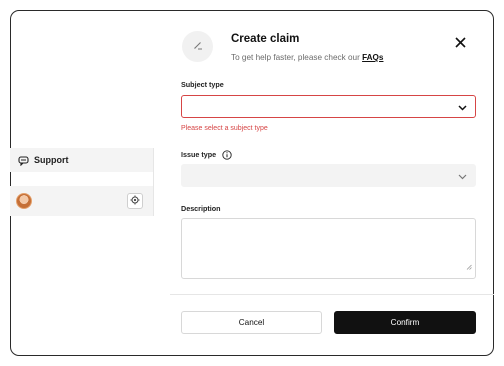 This screenshot has height=366, width=504. I want to click on footer-divider, so click(332, 294).